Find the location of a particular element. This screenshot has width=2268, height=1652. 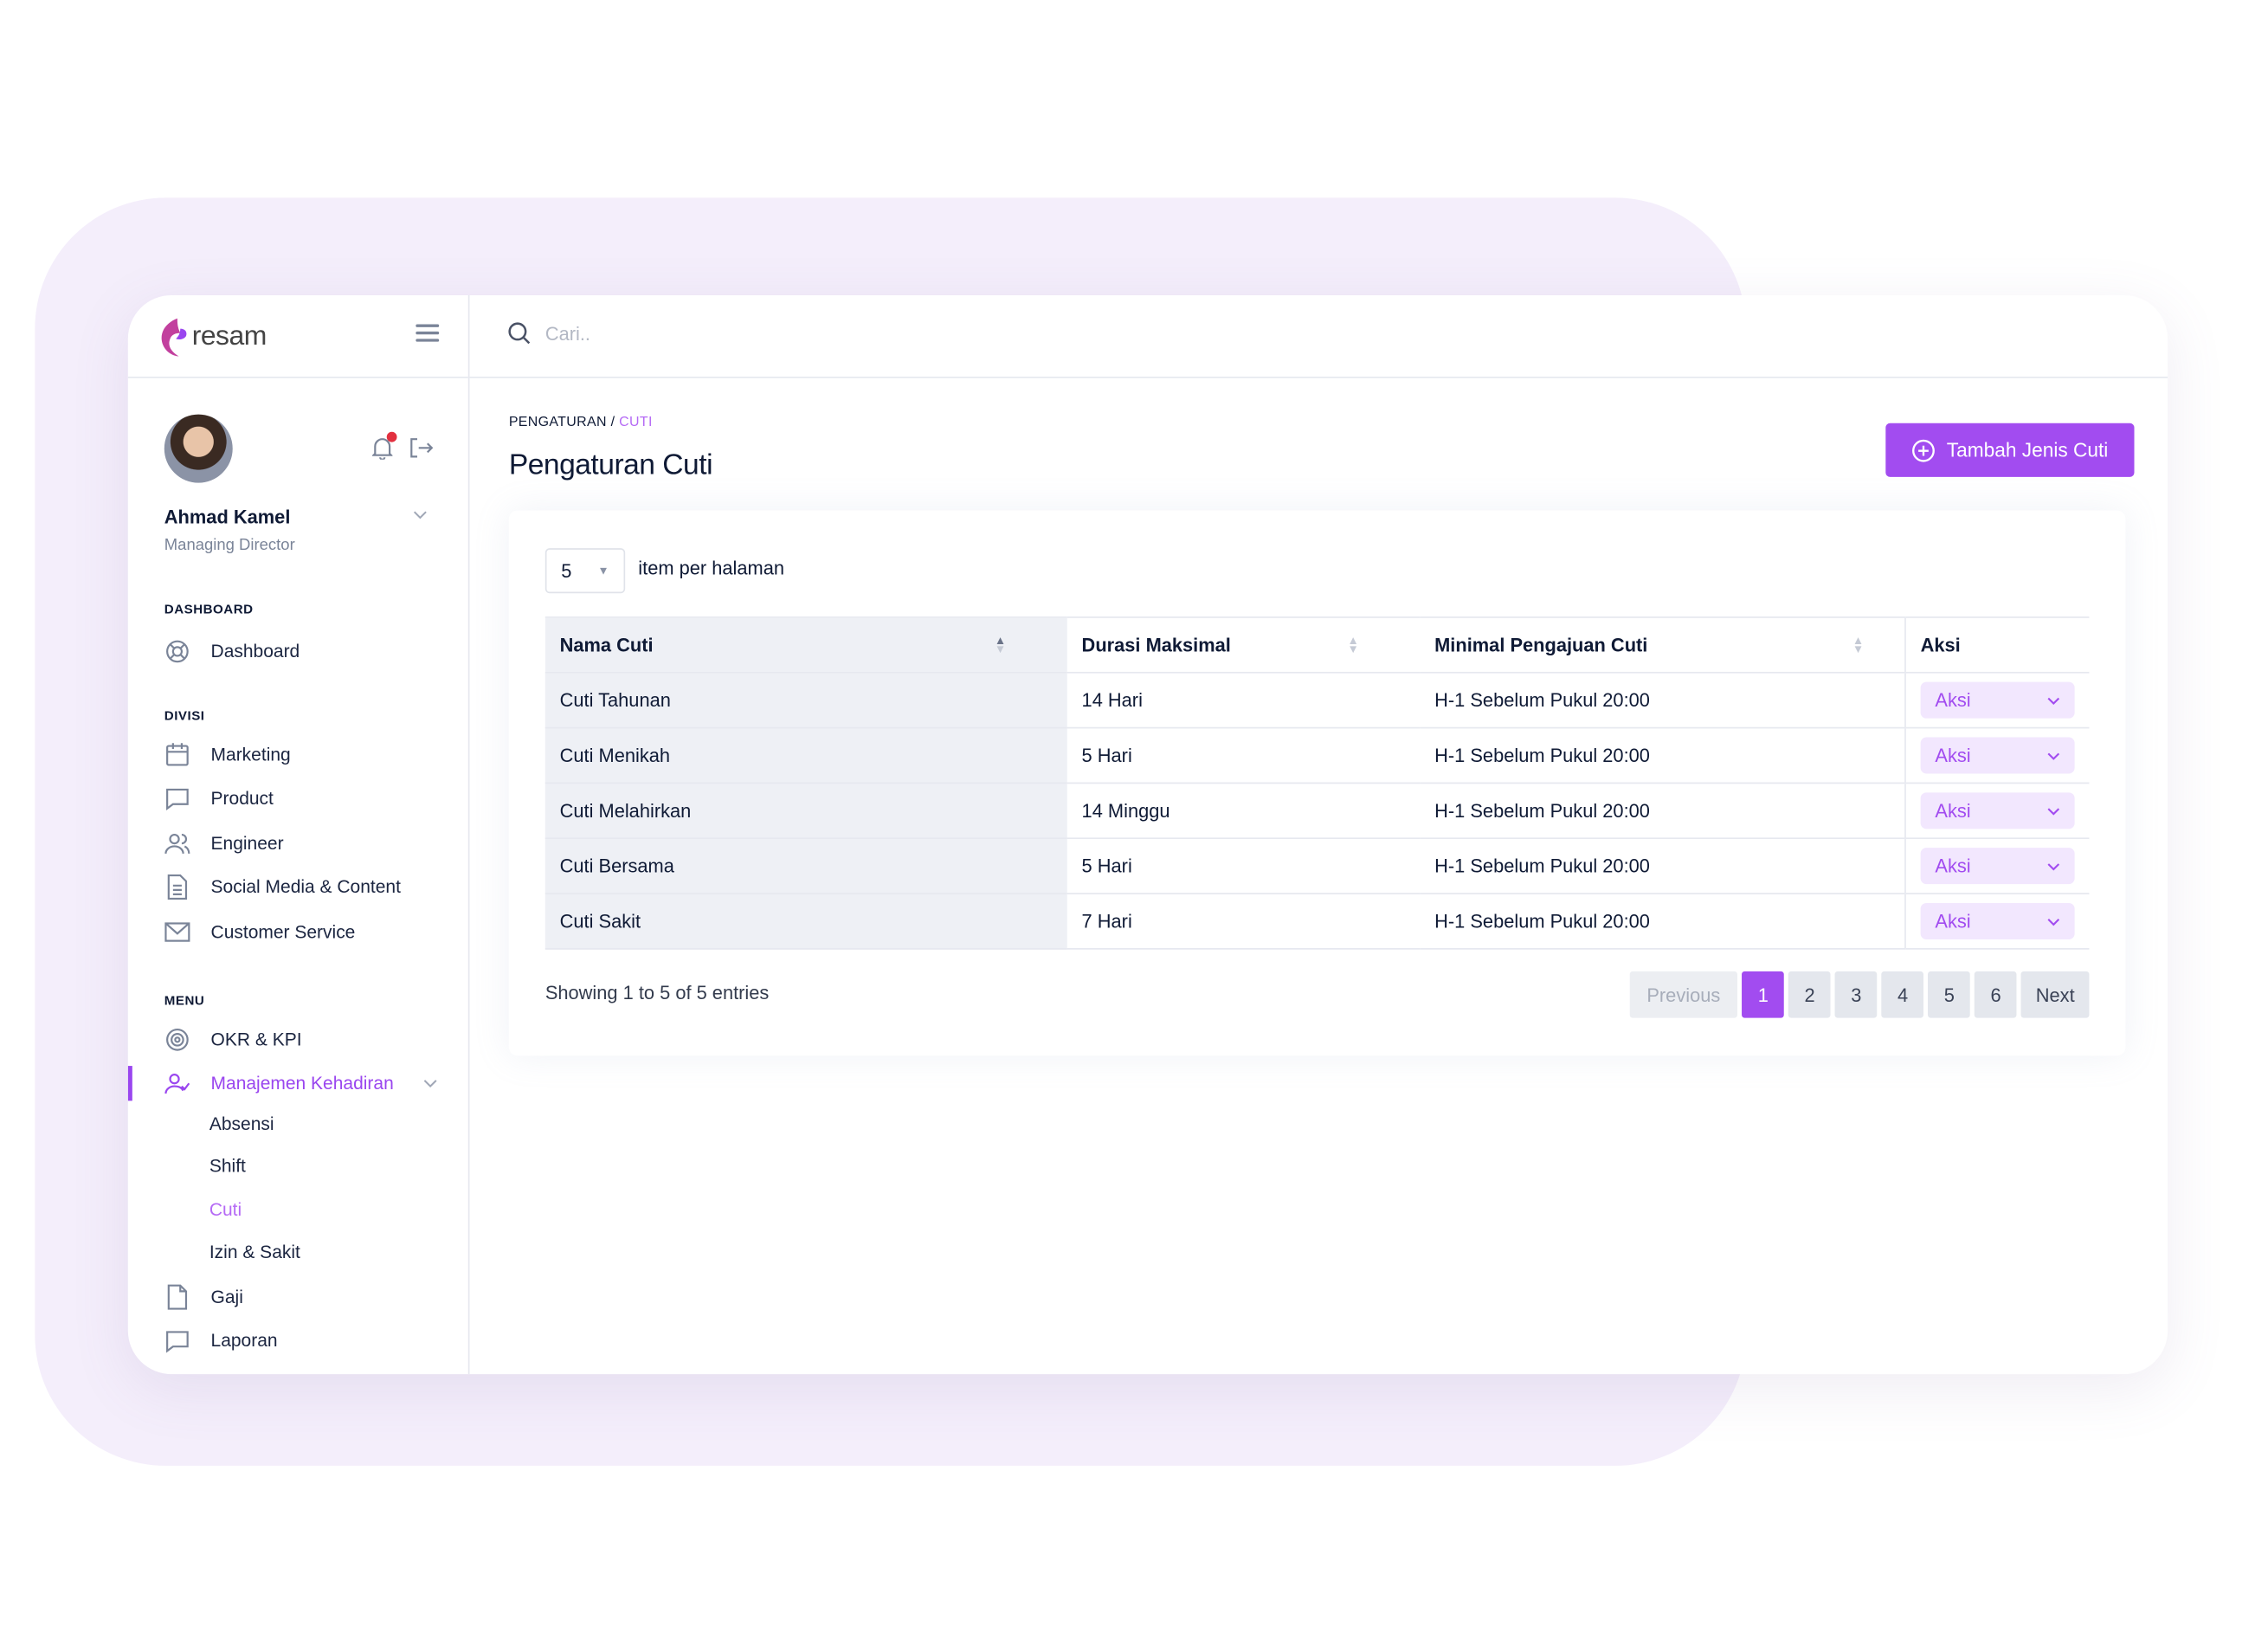

sidebar-item-engineer: Engineer is located at coordinates (224, 843).